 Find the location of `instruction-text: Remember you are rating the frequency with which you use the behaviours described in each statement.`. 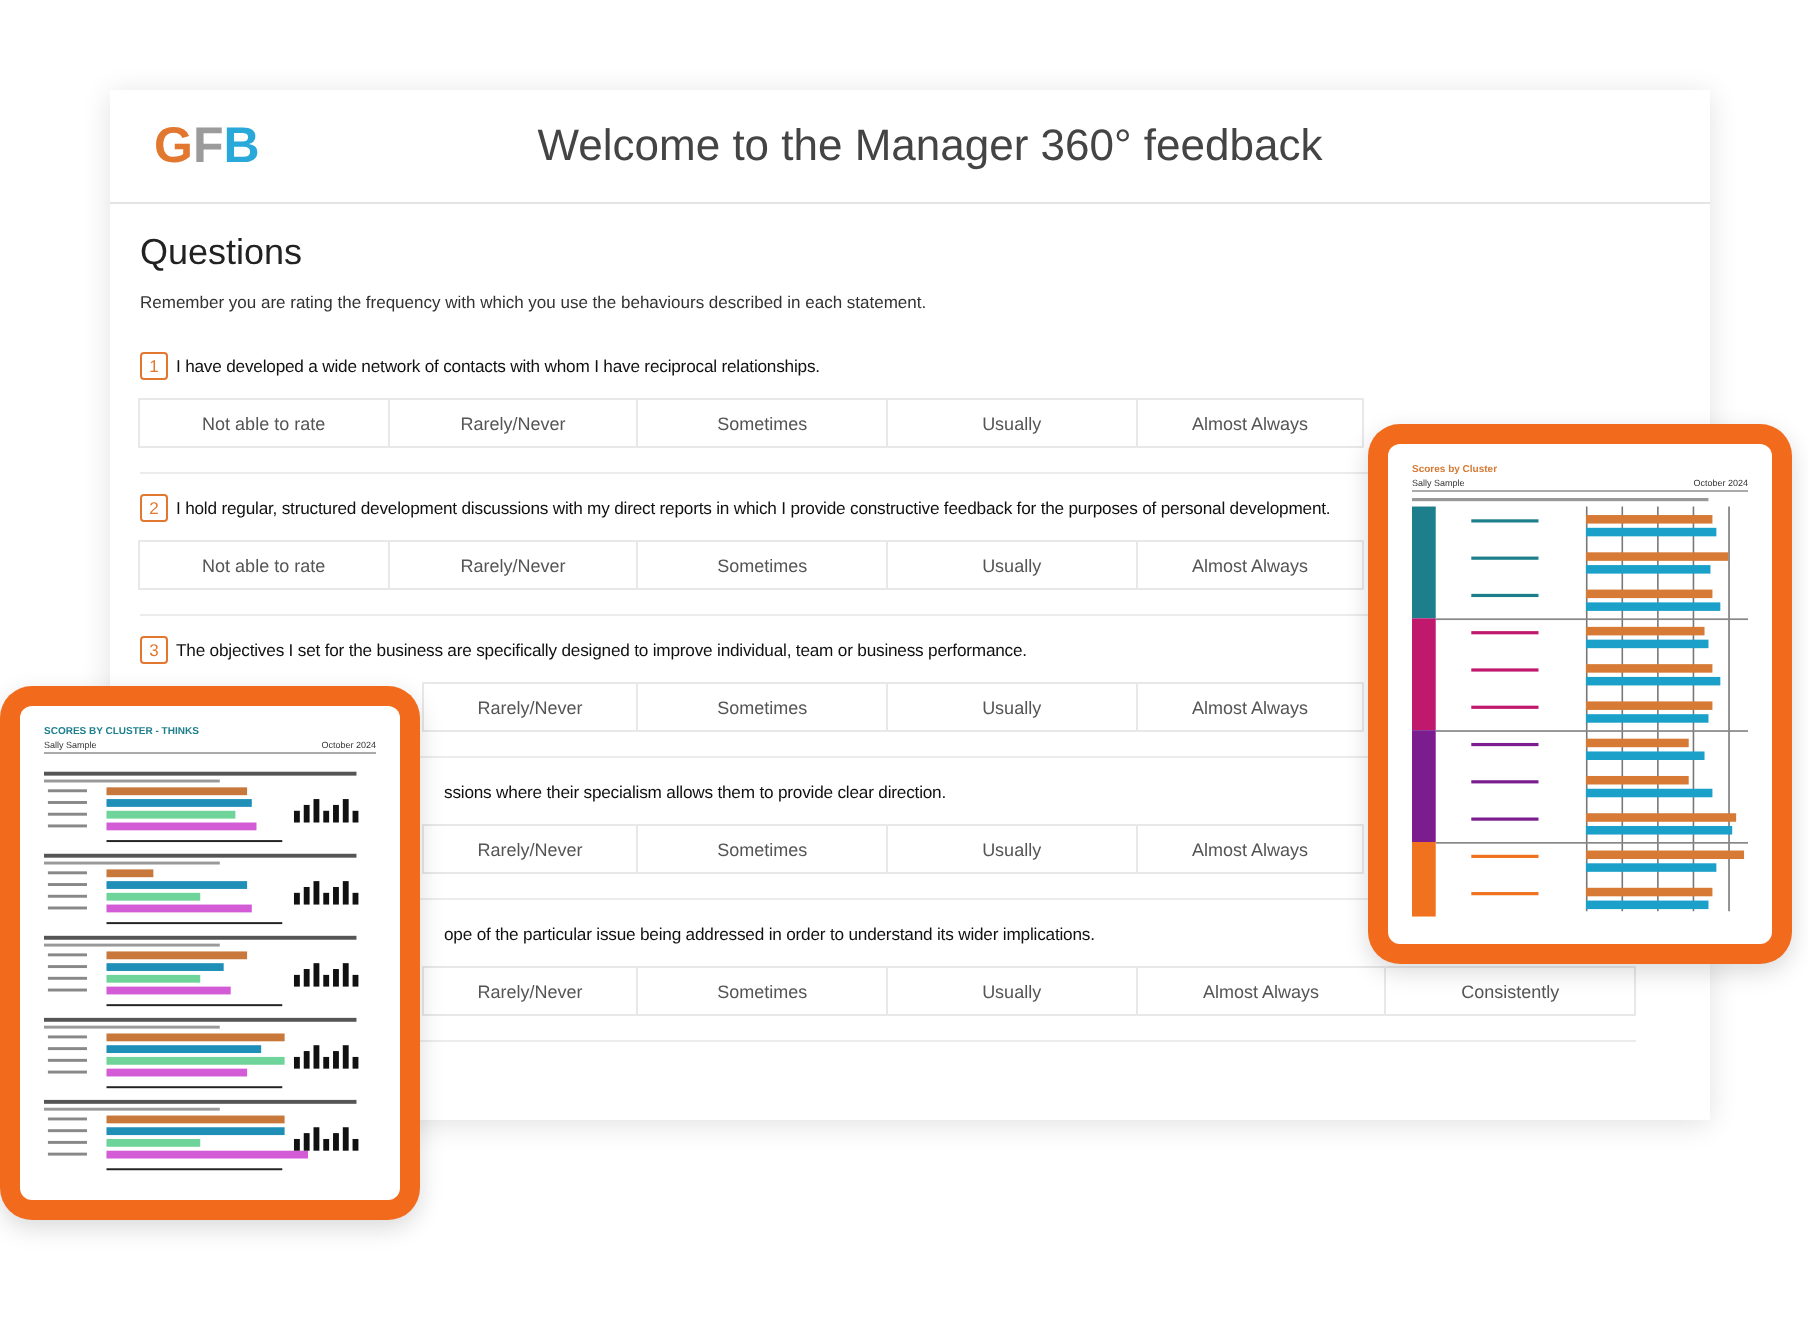

instruction-text: Remember you are rating the frequency with which you use the behaviours described in each statement. is located at coordinates (534, 302).